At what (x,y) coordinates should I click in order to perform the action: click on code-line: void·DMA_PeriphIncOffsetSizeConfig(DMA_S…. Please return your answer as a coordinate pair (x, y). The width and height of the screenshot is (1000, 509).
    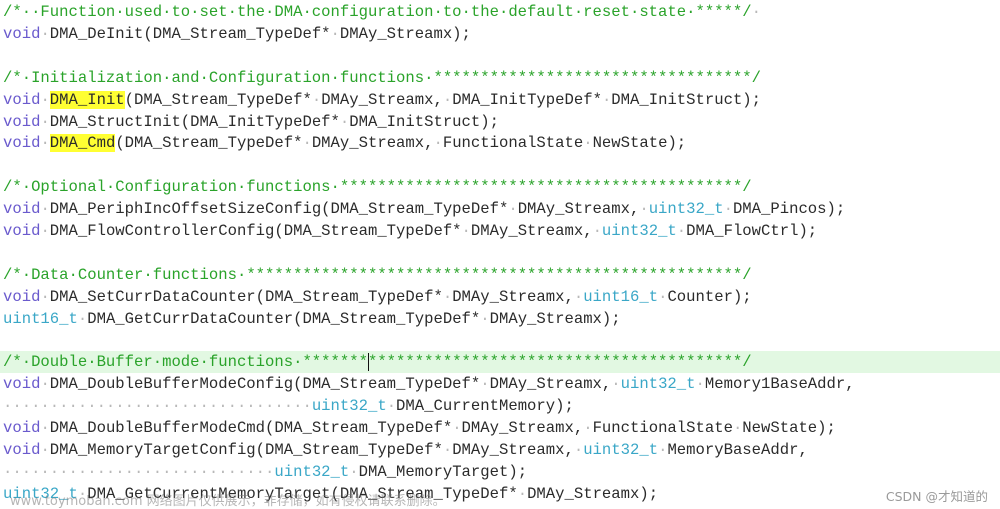
    Looking at the image, I should click on (500, 209).